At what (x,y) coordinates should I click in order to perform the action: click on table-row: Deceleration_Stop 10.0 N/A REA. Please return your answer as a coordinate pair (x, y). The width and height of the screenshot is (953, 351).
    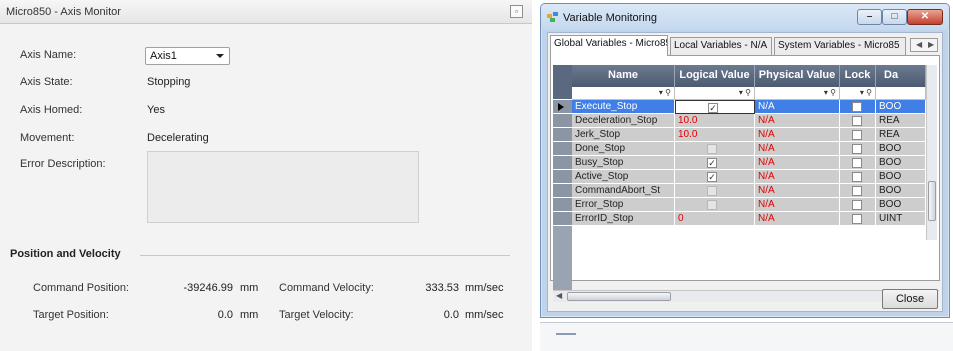
    Looking at the image, I should click on (754, 121).